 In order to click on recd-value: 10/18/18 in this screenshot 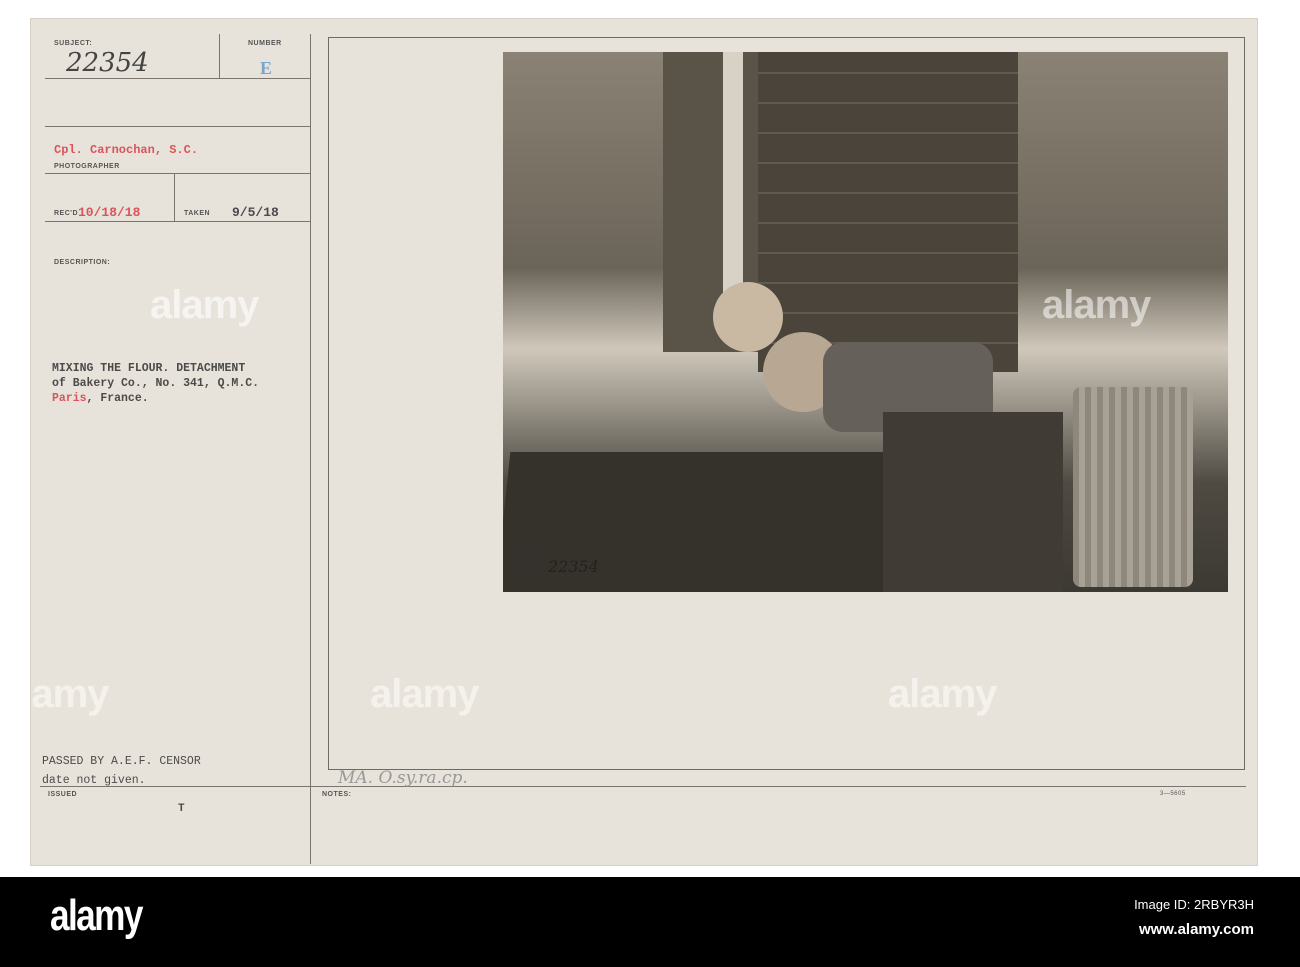, I will do `click(109, 212)`.